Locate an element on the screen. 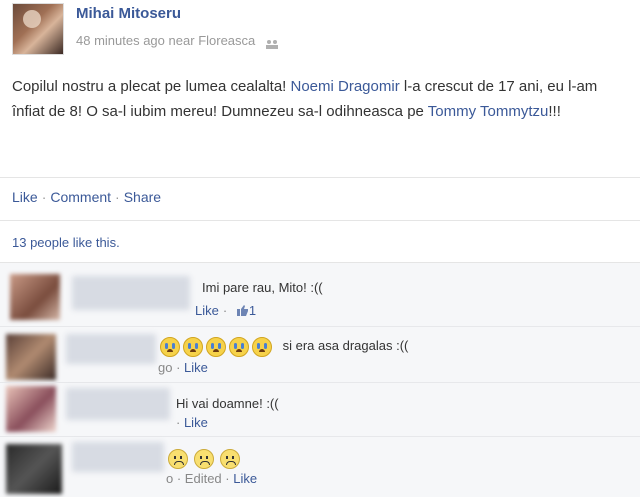 Image resolution: width=640 pixels, height=497 pixels. comment-body is located at coordinates (207, 459).